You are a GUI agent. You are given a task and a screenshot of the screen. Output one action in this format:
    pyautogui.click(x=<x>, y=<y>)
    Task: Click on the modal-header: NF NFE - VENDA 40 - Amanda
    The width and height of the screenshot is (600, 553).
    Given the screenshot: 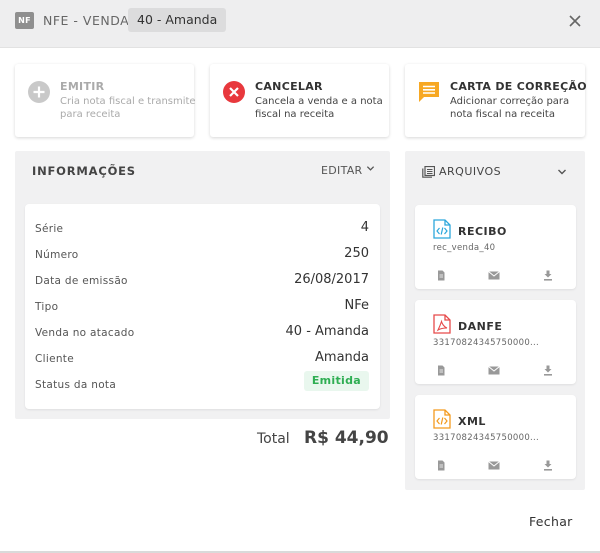 What is the action you would take?
    pyautogui.click(x=300, y=24)
    